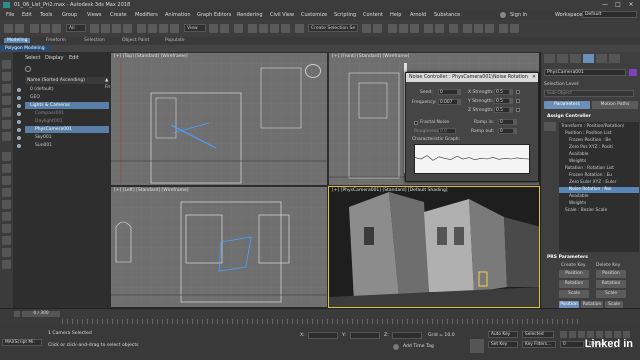 The height and width of the screenshot is (360, 640). I want to click on menu-edit: Edit, so click(27, 15).